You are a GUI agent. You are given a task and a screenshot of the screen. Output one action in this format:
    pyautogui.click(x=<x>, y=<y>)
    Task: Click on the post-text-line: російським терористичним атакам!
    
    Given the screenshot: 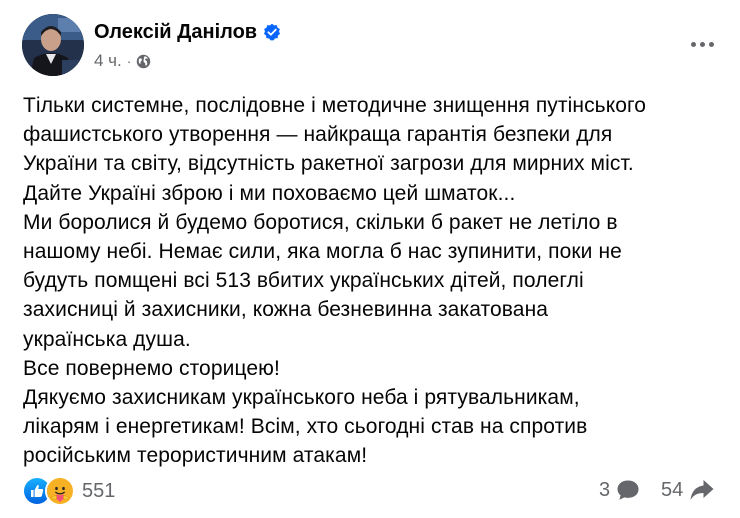 What is the action you would take?
    pyautogui.click(x=195, y=456)
    